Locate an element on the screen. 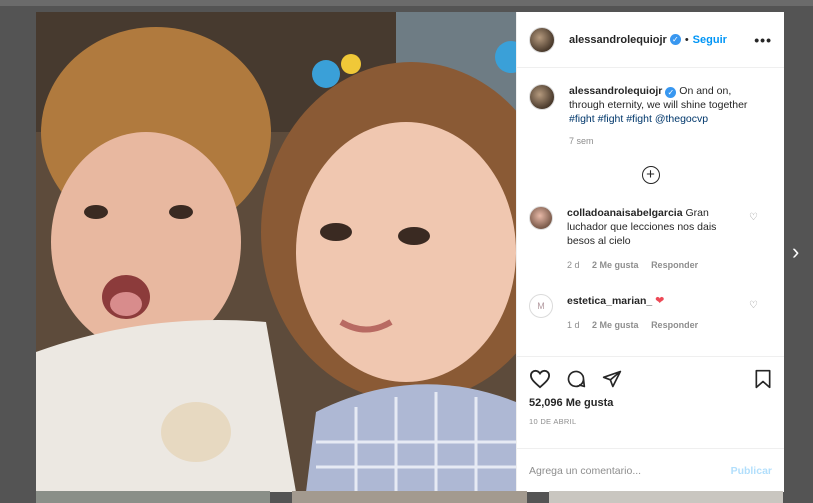  commenter-avatar: M is located at coordinates (541, 306).